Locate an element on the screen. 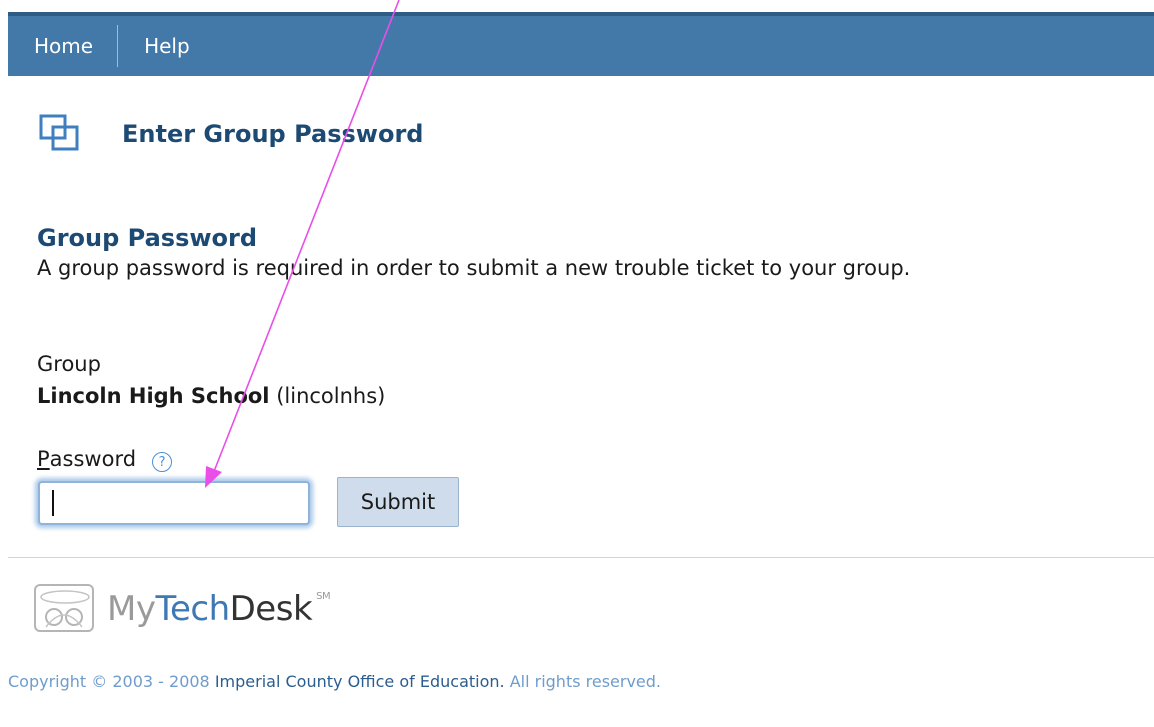  submit-button: Submit is located at coordinates (398, 502).